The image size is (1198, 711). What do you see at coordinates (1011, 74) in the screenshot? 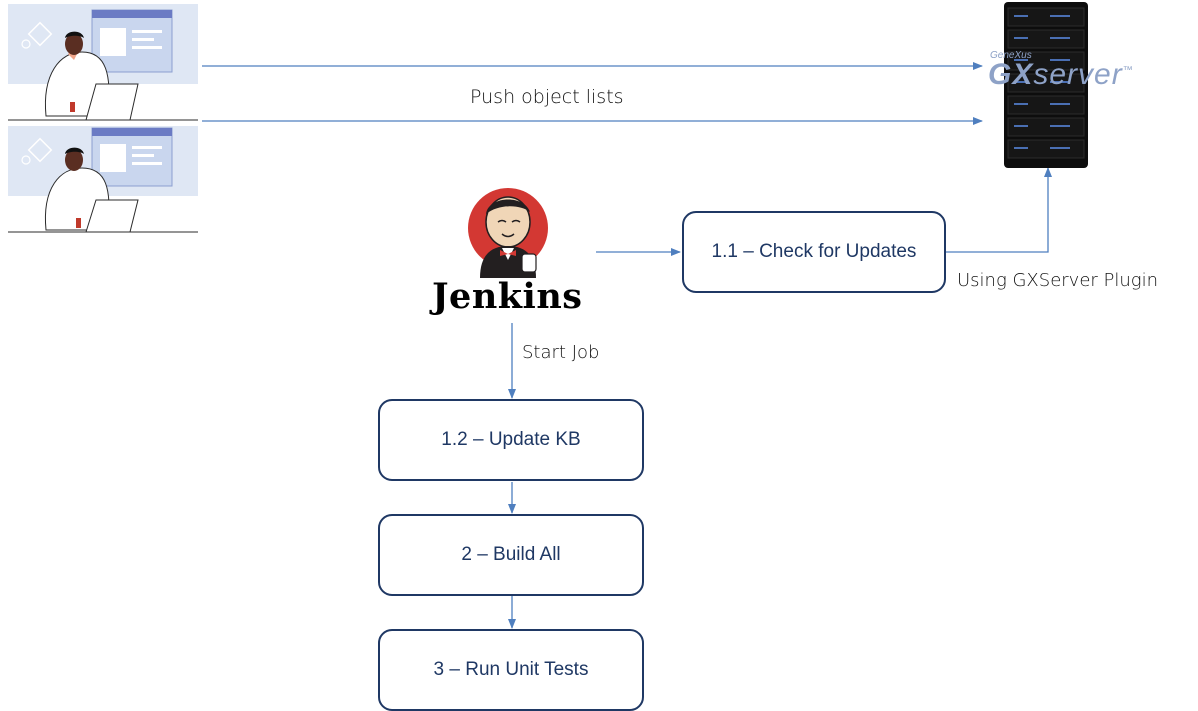
I see `gxserver-logo-prefix: GX` at bounding box center [1011, 74].